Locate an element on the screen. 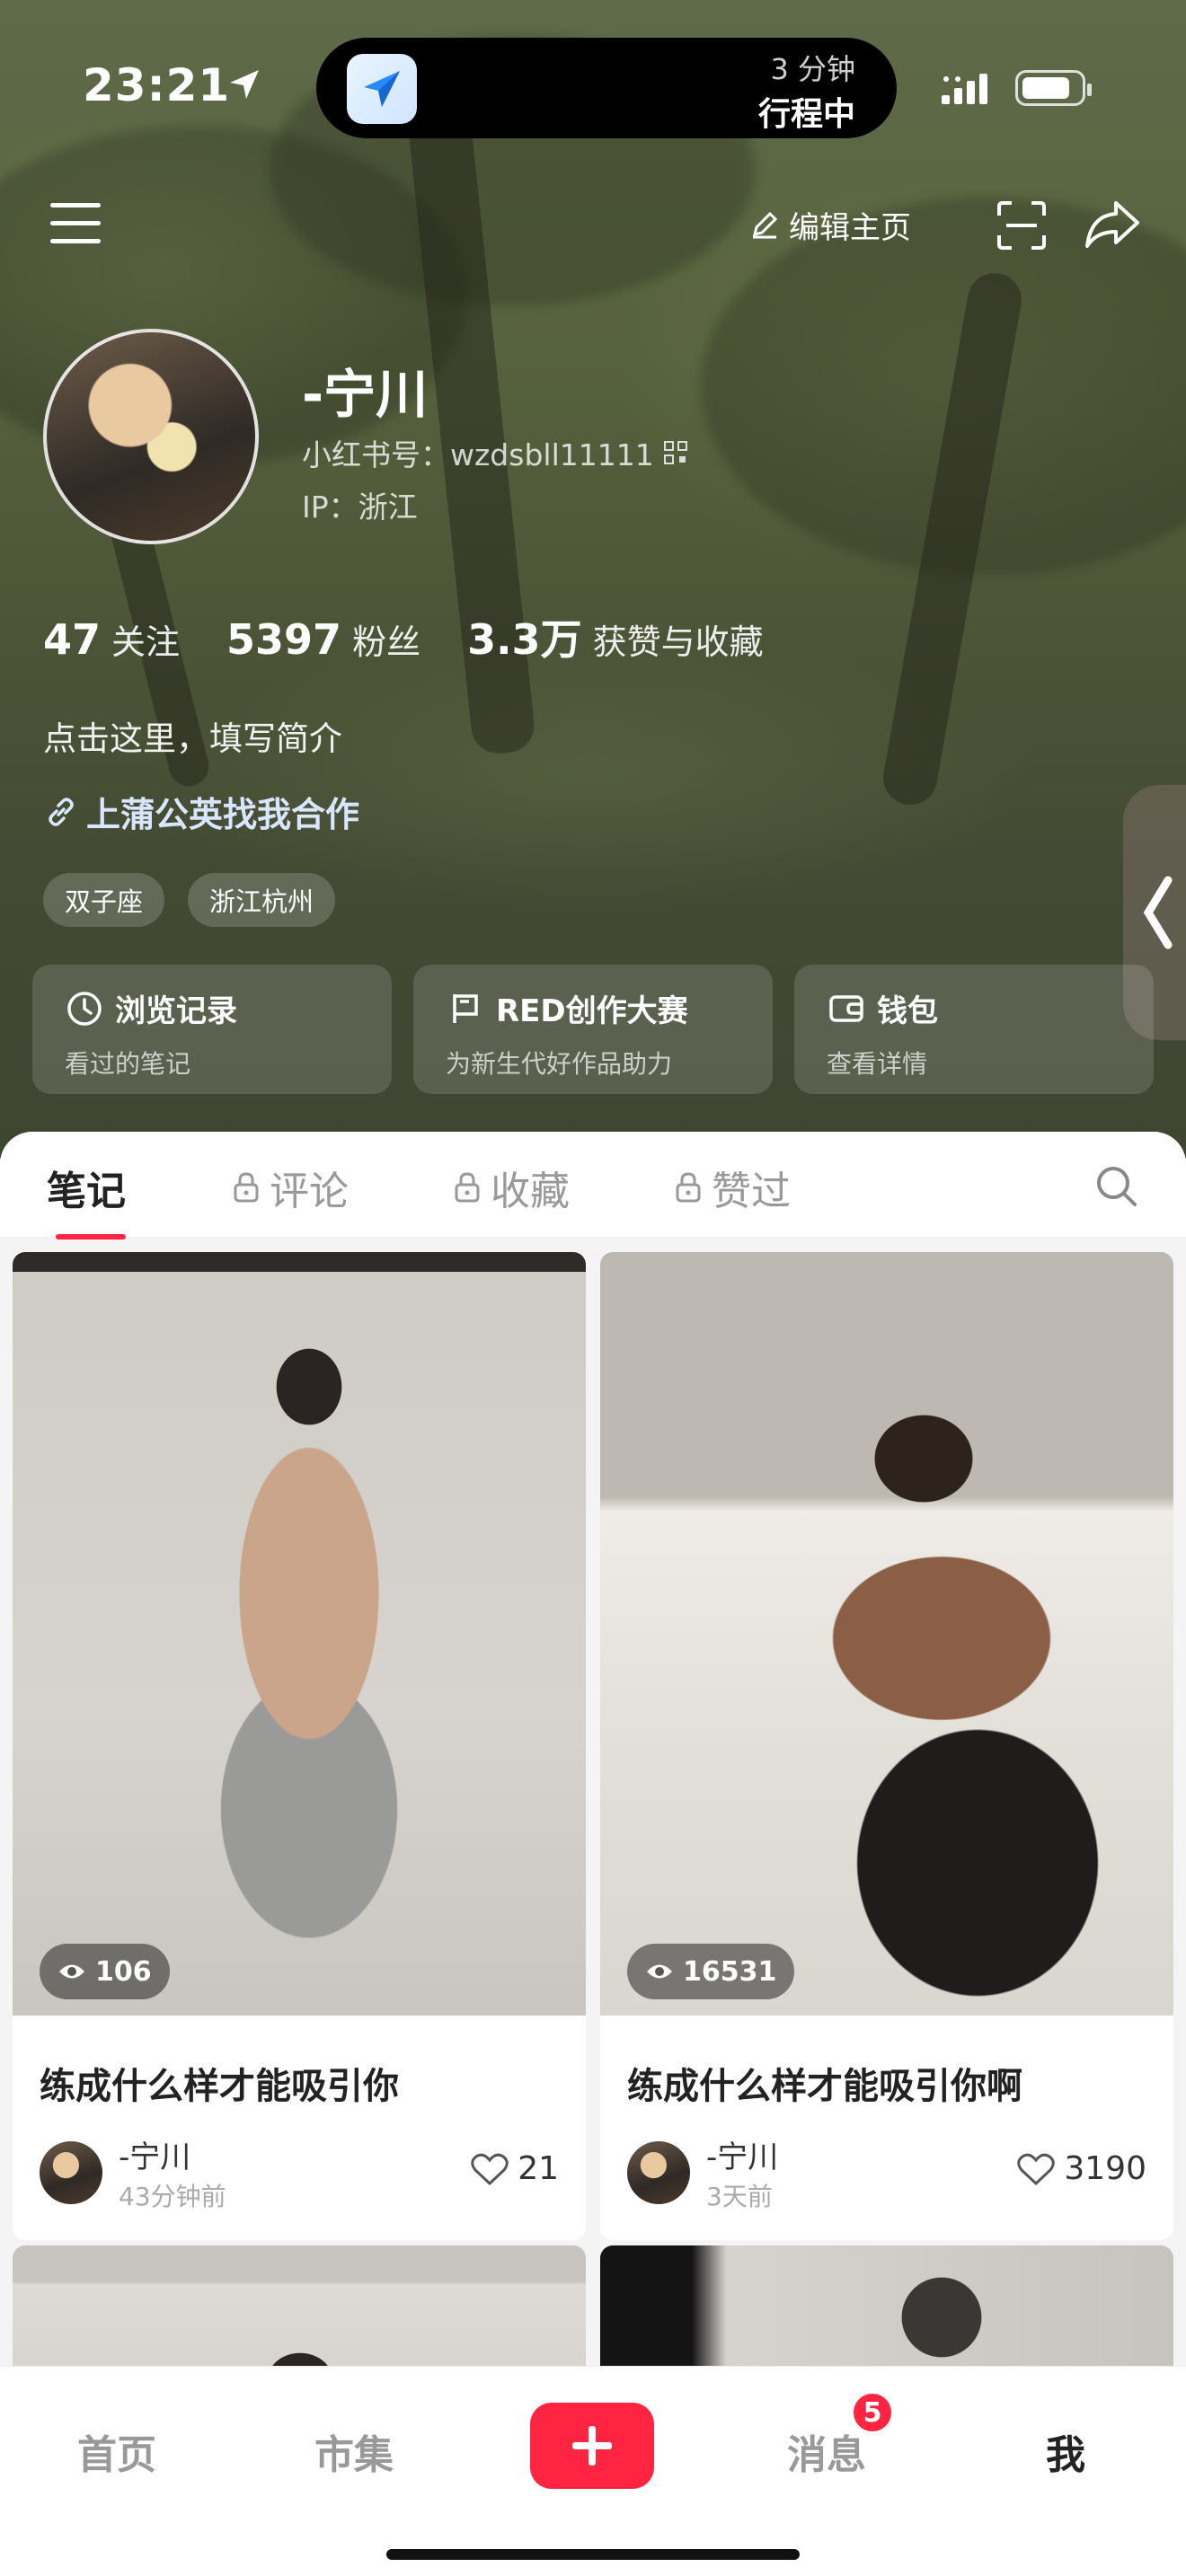 The width and height of the screenshot is (1186, 2576). likes-collects-label: 获赞与收藏 is located at coordinates (678, 642).